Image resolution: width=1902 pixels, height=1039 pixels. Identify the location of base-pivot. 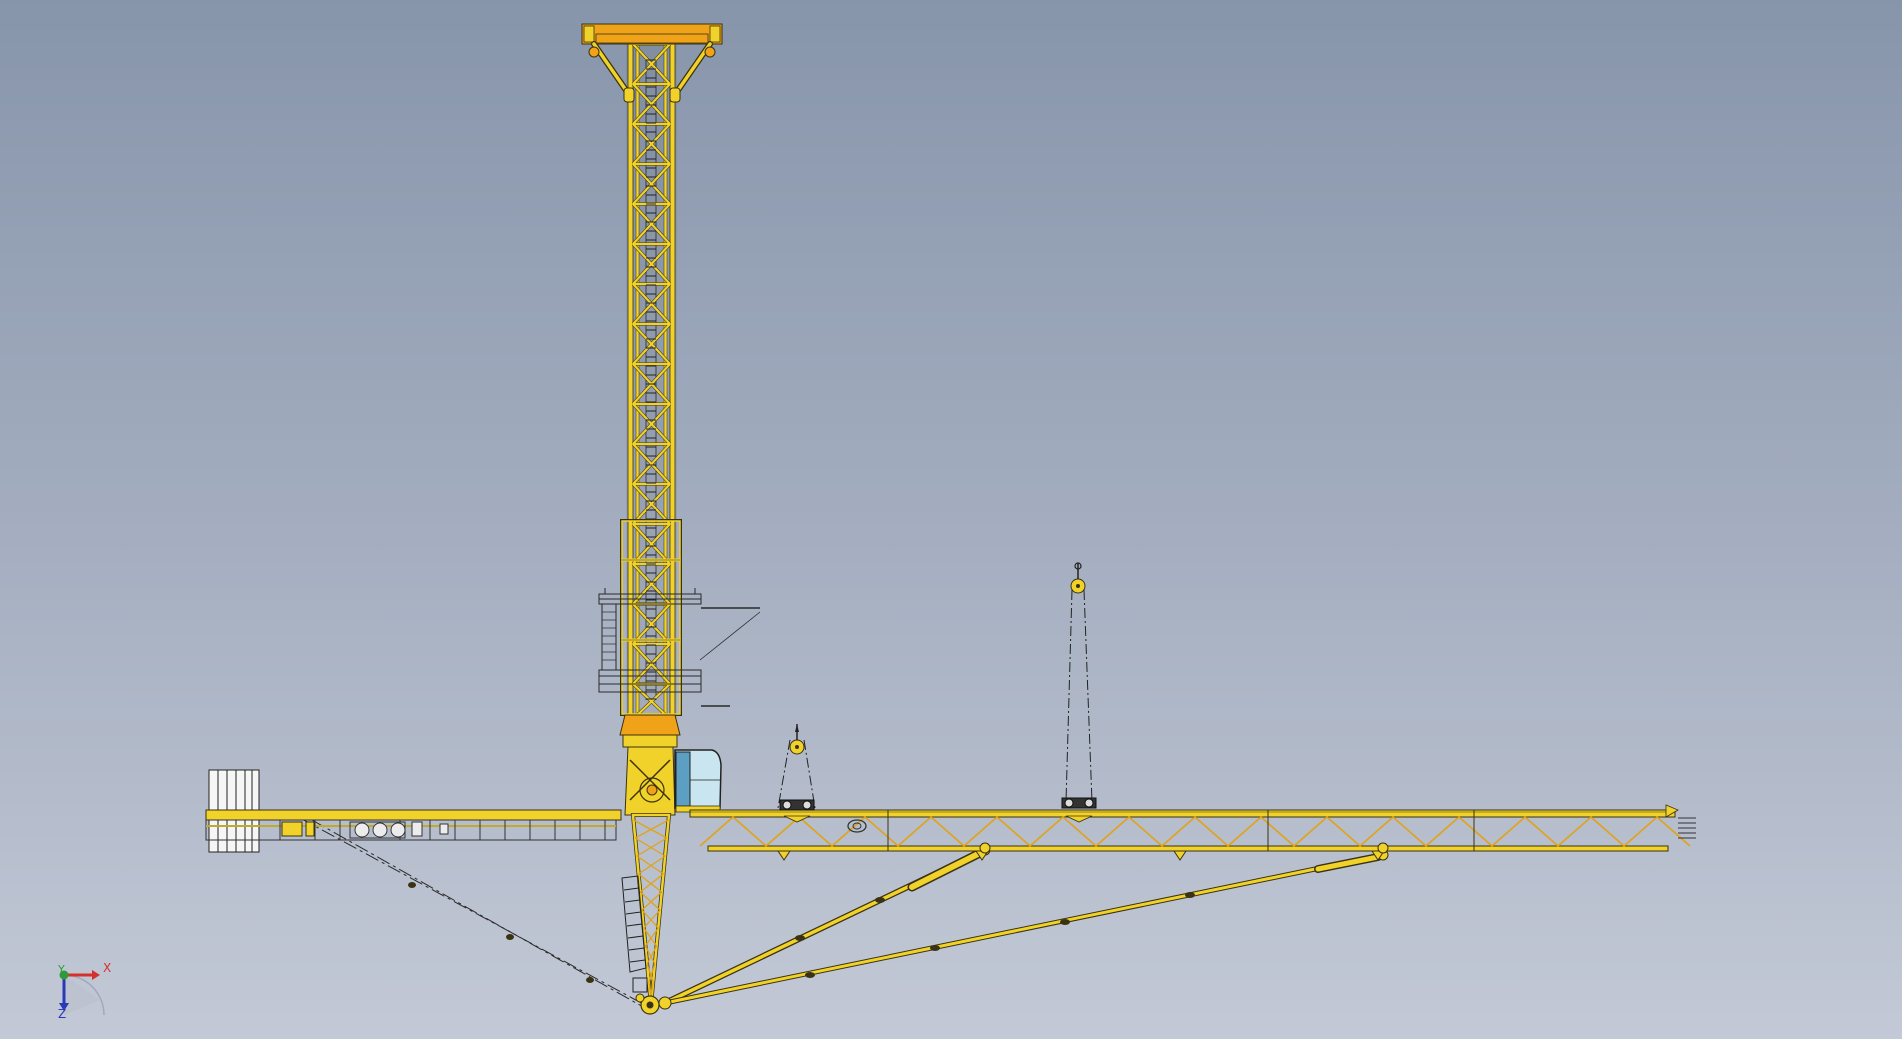
(653, 1004).